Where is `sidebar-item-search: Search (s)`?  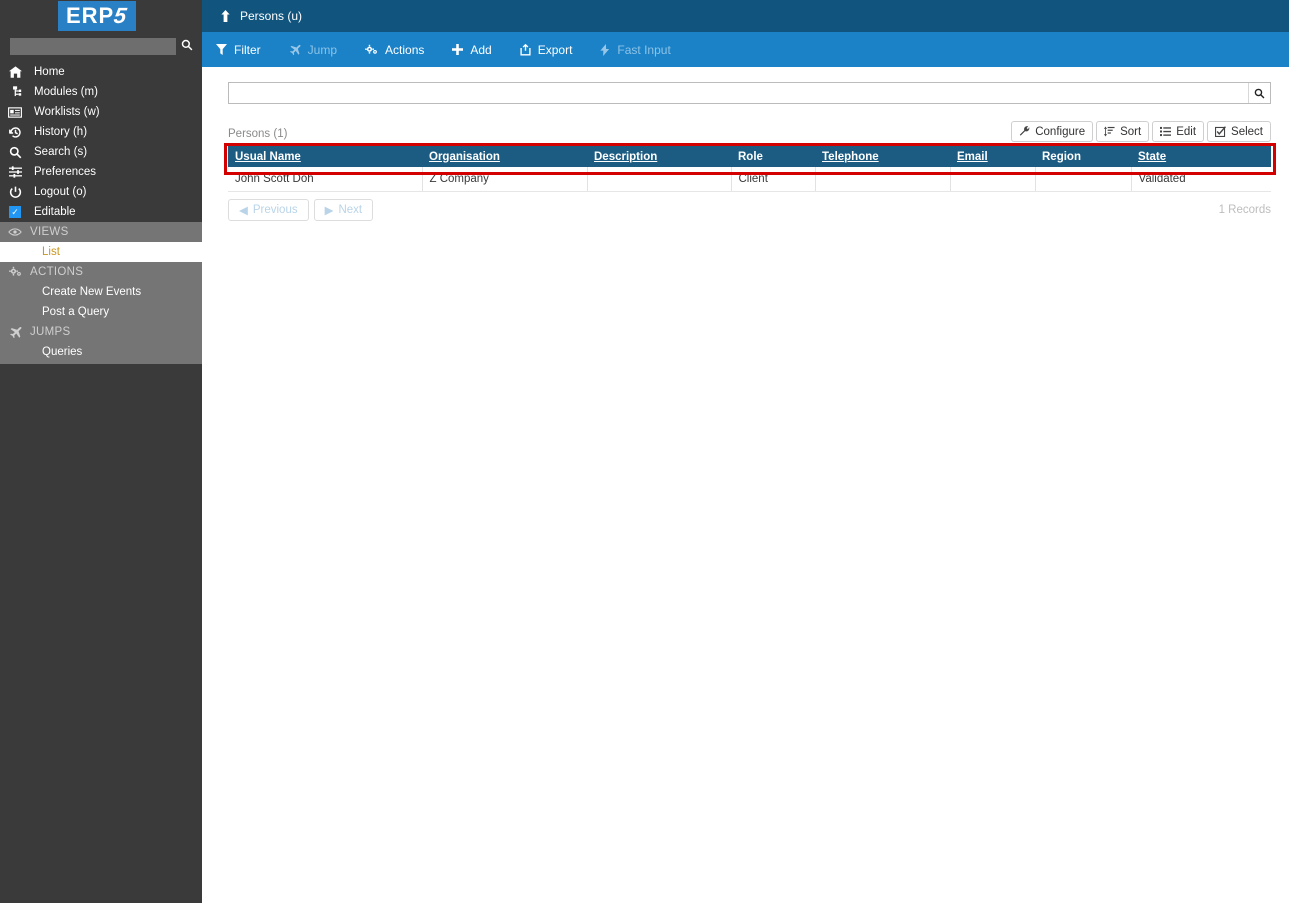 sidebar-item-search: Search (s) is located at coordinates (101, 152).